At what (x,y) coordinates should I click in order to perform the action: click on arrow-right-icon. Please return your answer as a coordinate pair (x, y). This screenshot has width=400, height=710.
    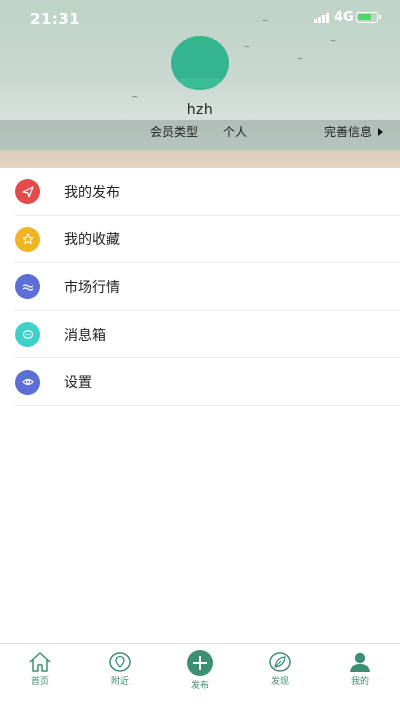
    Looking at the image, I should click on (381, 131).